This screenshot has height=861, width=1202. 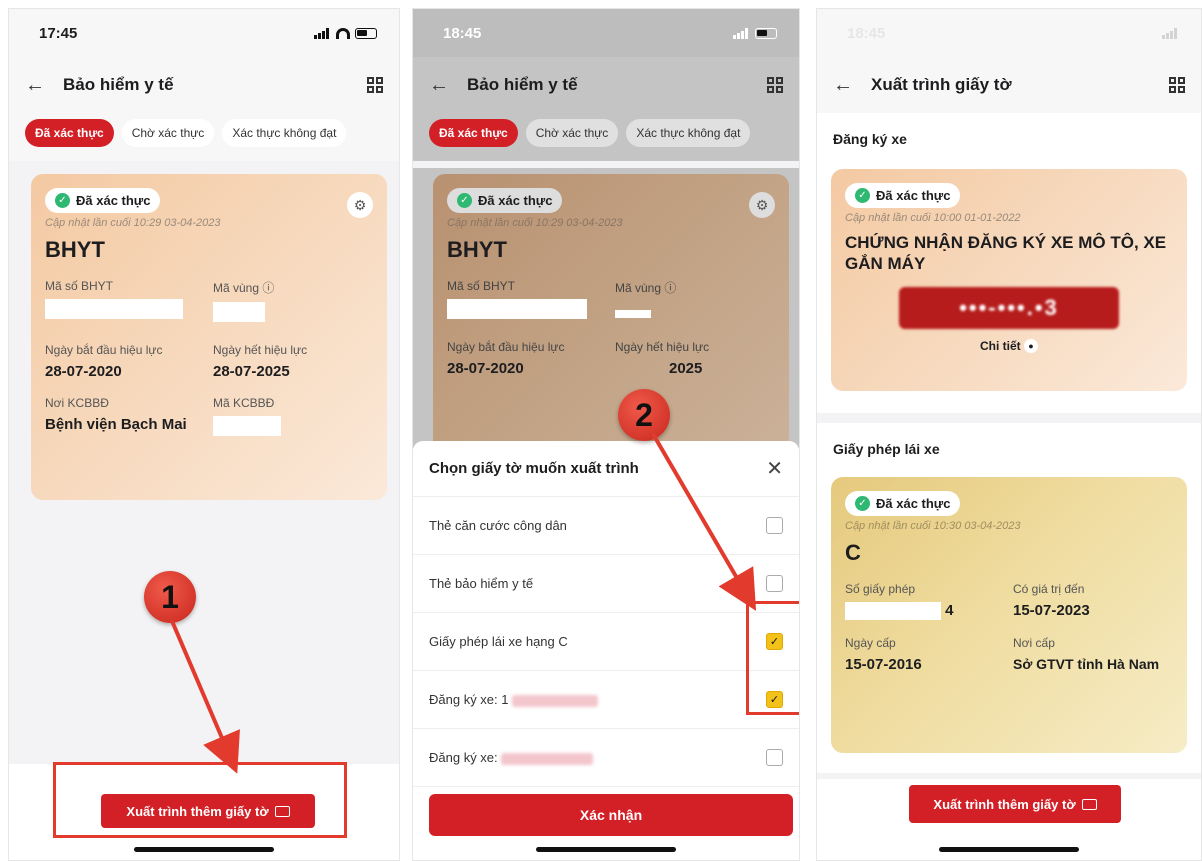 I want to click on field-issue-date: Ngày cấp 15-07-2016, so click(x=925, y=654).